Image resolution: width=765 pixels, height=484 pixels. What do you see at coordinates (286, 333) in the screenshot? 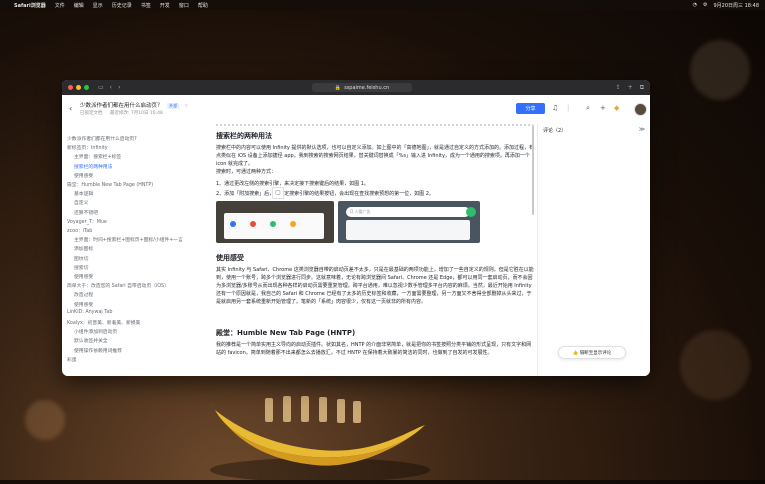
I see `heading-hntp: 殿堂：Humble New Tab Page (HNTP)` at bounding box center [286, 333].